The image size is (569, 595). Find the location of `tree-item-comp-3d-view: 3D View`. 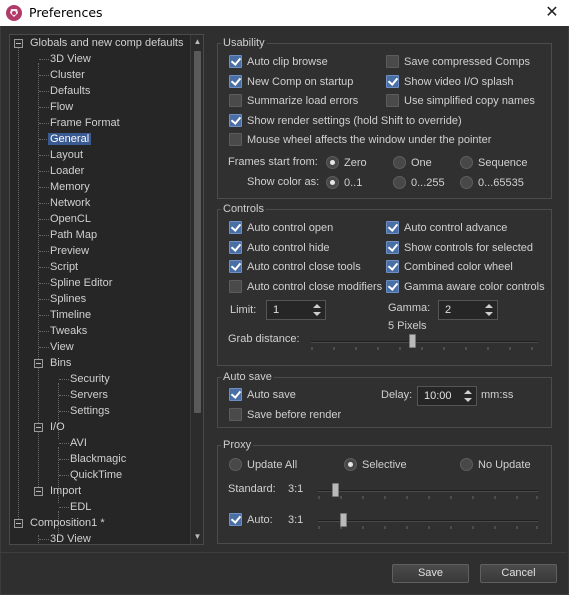

tree-item-comp-3d-view: 3D View is located at coordinates (70, 537).